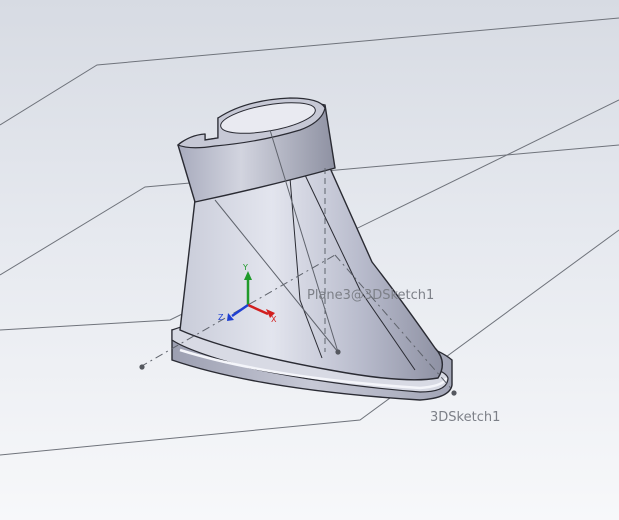 This screenshot has height=520, width=619. What do you see at coordinates (221, 317) in the screenshot?
I see `triad-z-label: Z` at bounding box center [221, 317].